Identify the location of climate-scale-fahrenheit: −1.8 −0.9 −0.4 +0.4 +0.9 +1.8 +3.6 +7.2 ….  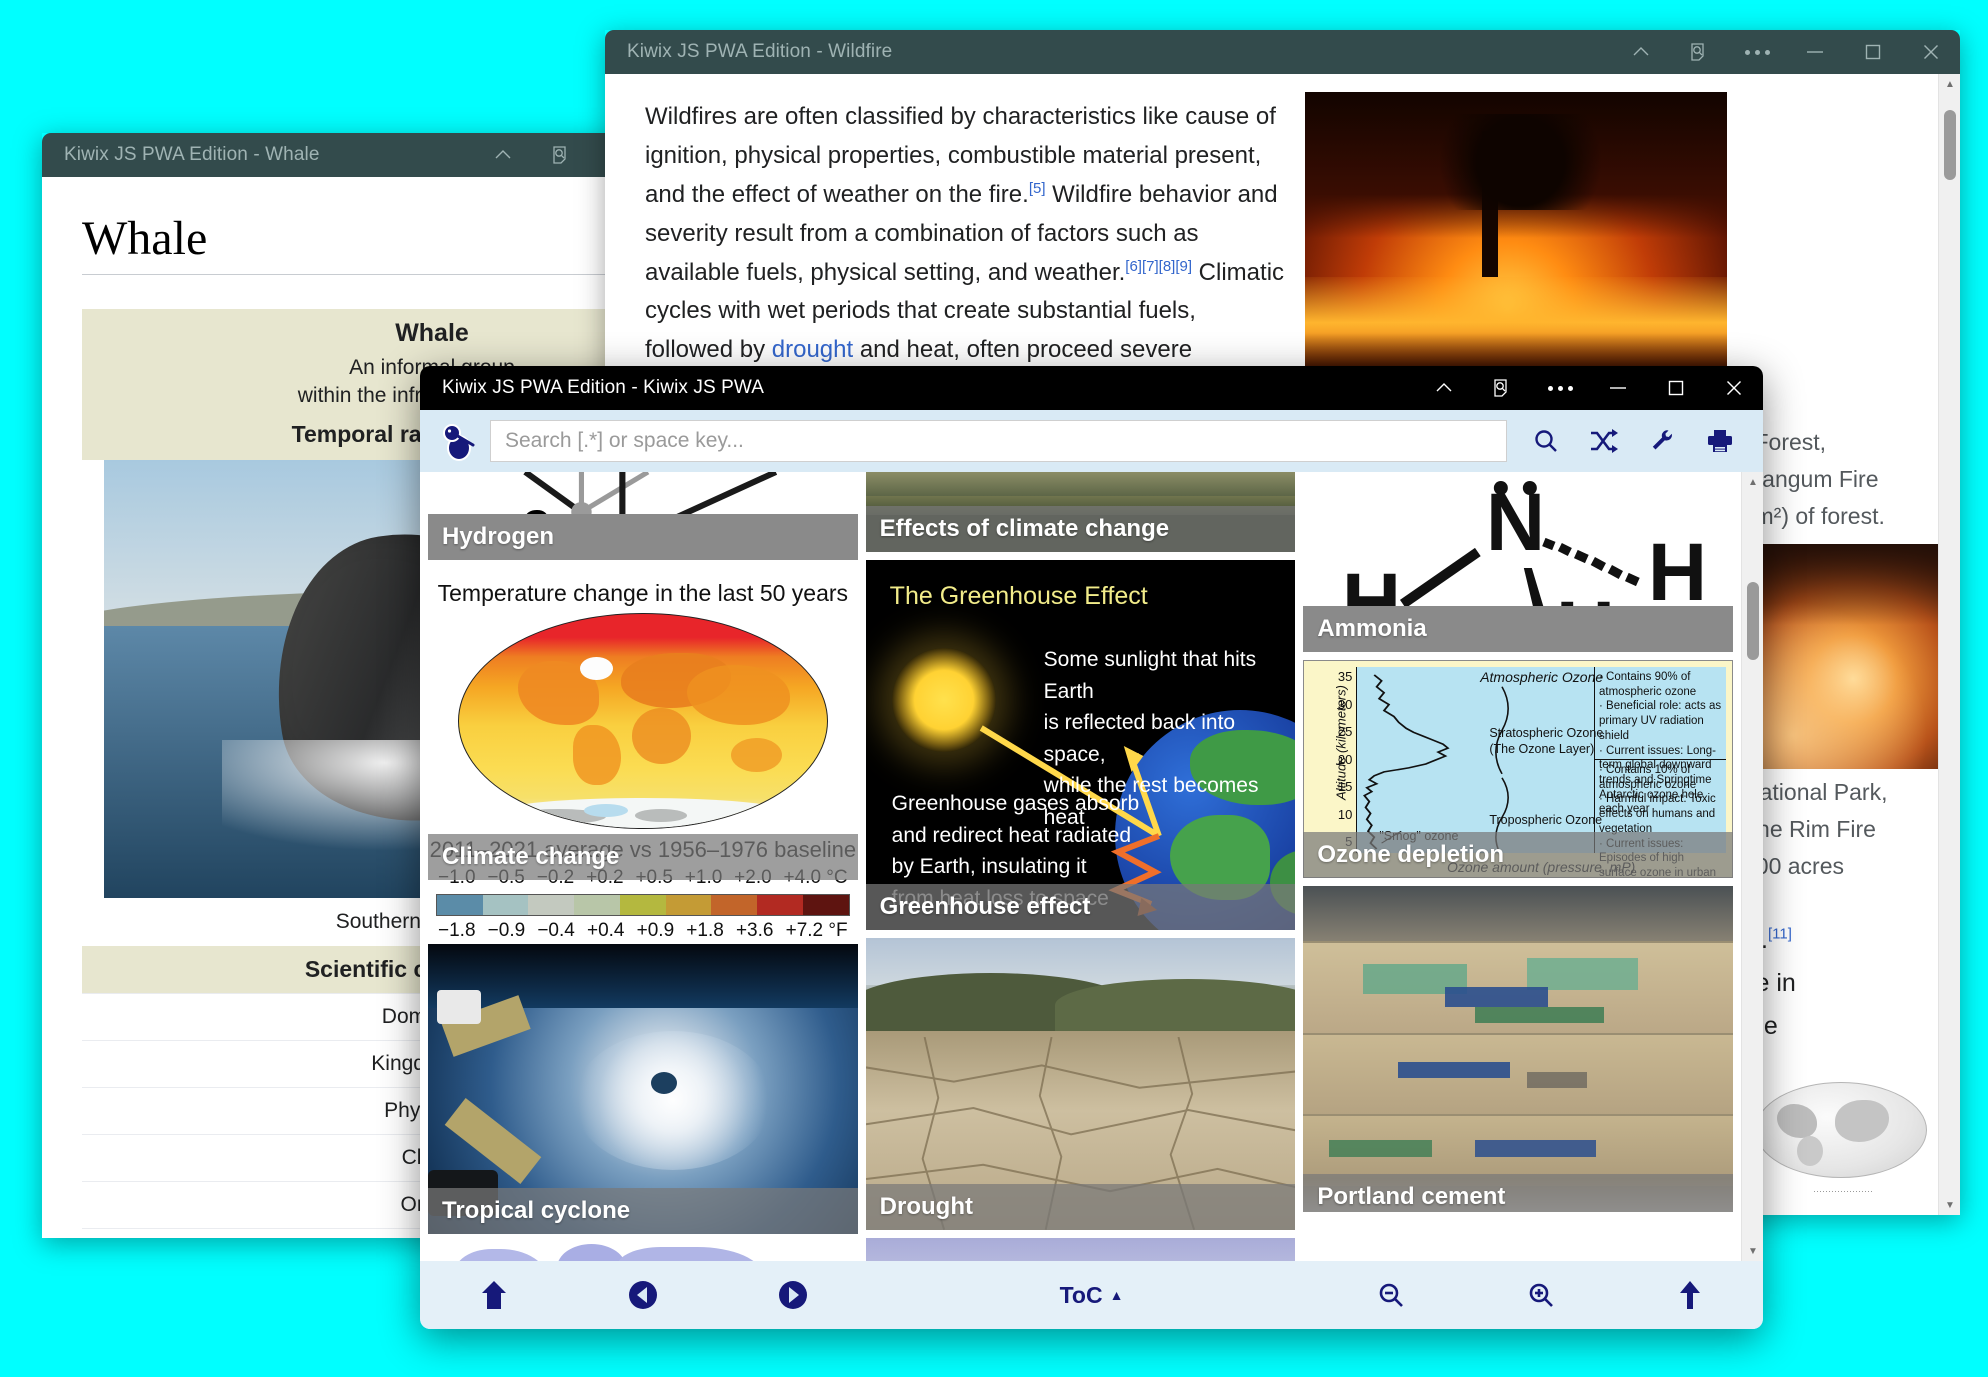
(643, 928).